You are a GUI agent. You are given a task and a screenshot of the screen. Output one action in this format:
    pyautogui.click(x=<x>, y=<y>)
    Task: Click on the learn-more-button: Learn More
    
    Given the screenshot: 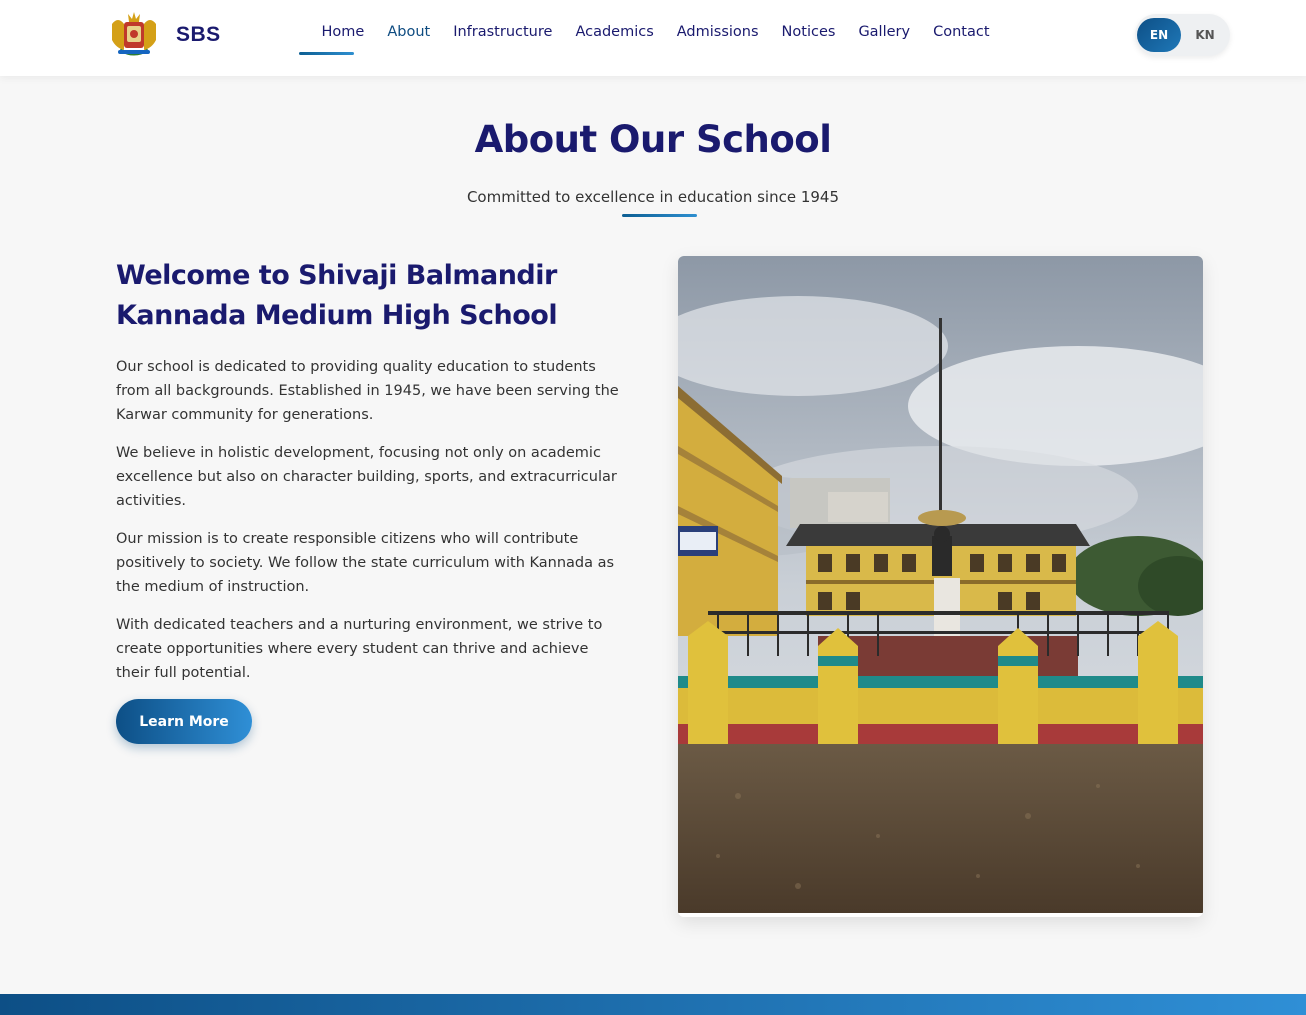 What is the action you would take?
    pyautogui.click(x=184, y=721)
    